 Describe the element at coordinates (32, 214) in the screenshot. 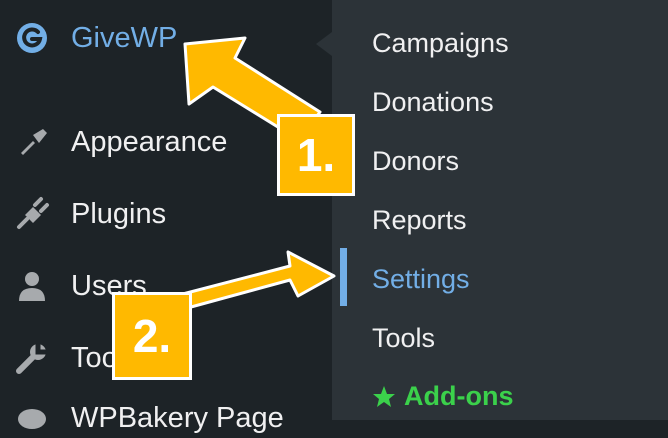

I see `plug-icon` at that location.